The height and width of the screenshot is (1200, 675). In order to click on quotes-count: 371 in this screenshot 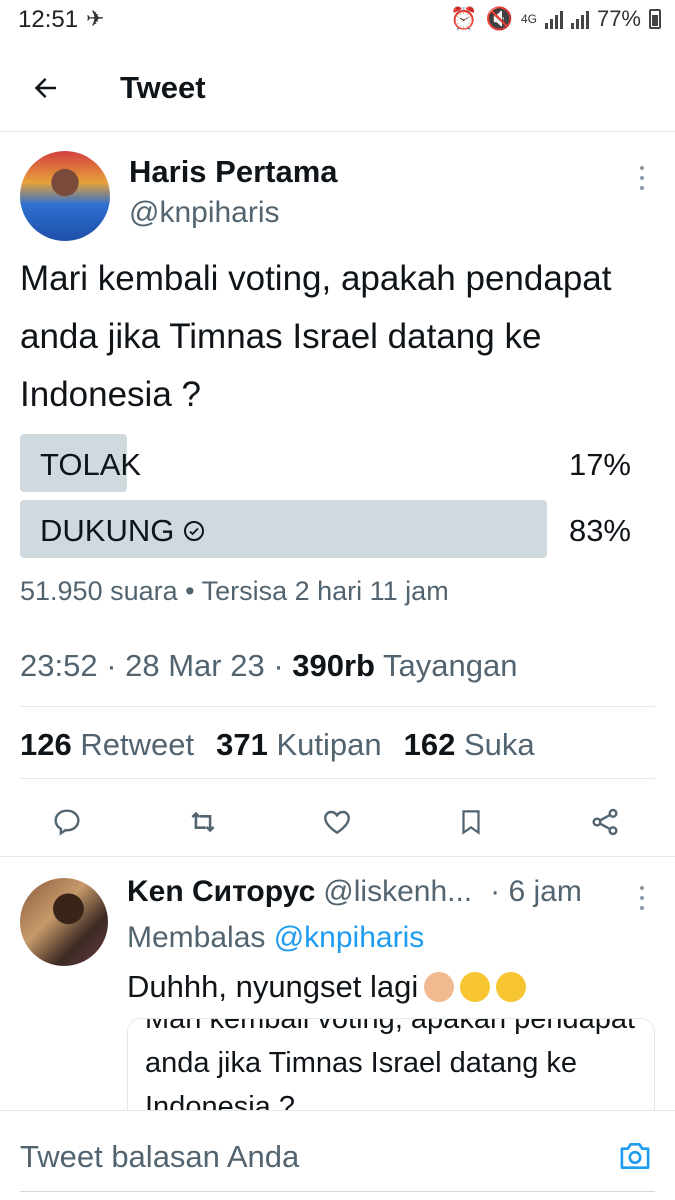, I will do `click(242, 744)`.